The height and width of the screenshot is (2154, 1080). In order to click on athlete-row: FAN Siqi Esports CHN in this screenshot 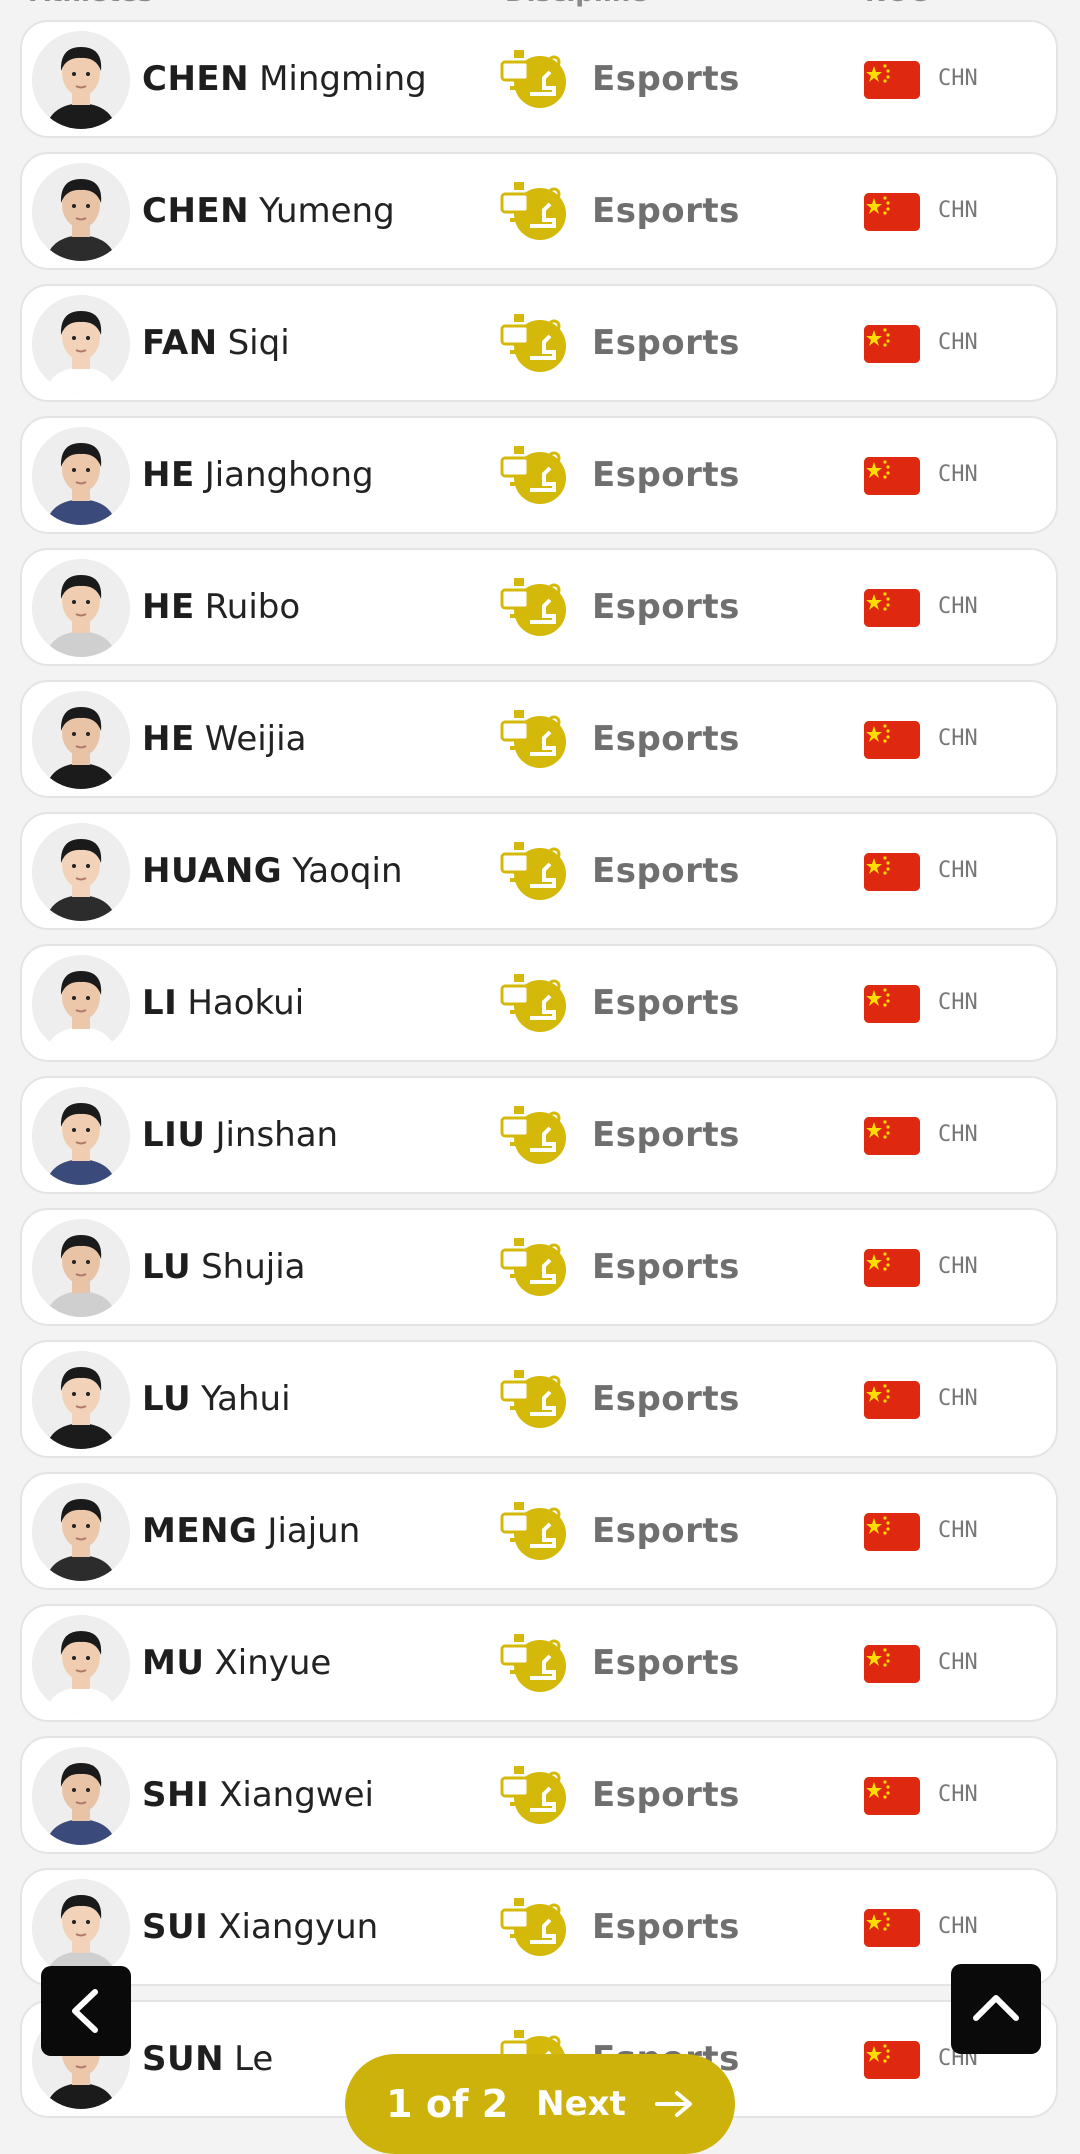, I will do `click(539, 343)`.